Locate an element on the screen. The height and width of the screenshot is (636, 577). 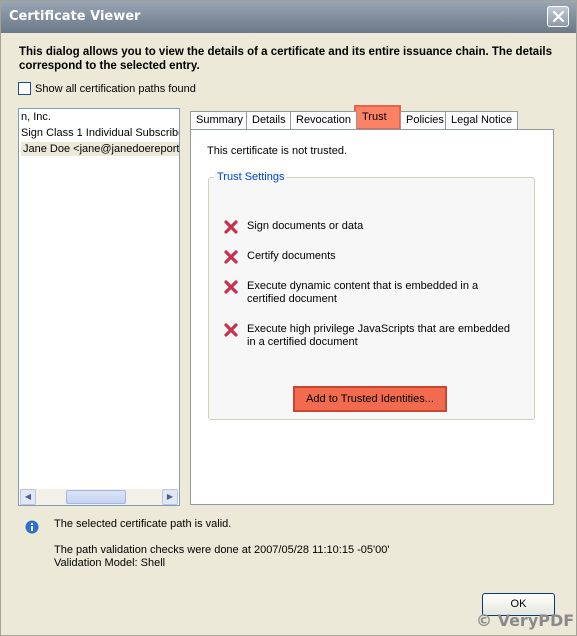
horizontal-scrollbar: ◀ ▶ is located at coordinates (99, 497).